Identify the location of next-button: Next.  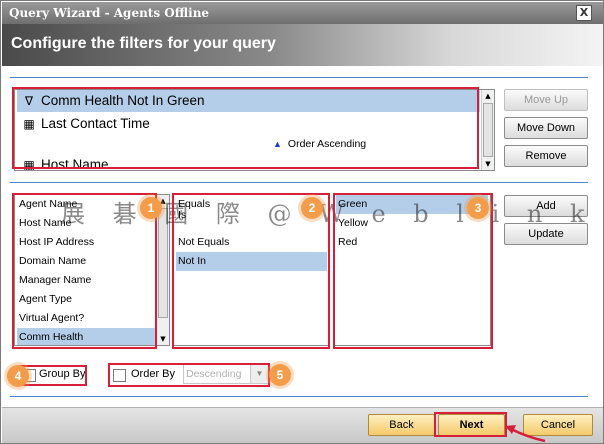
(471, 425).